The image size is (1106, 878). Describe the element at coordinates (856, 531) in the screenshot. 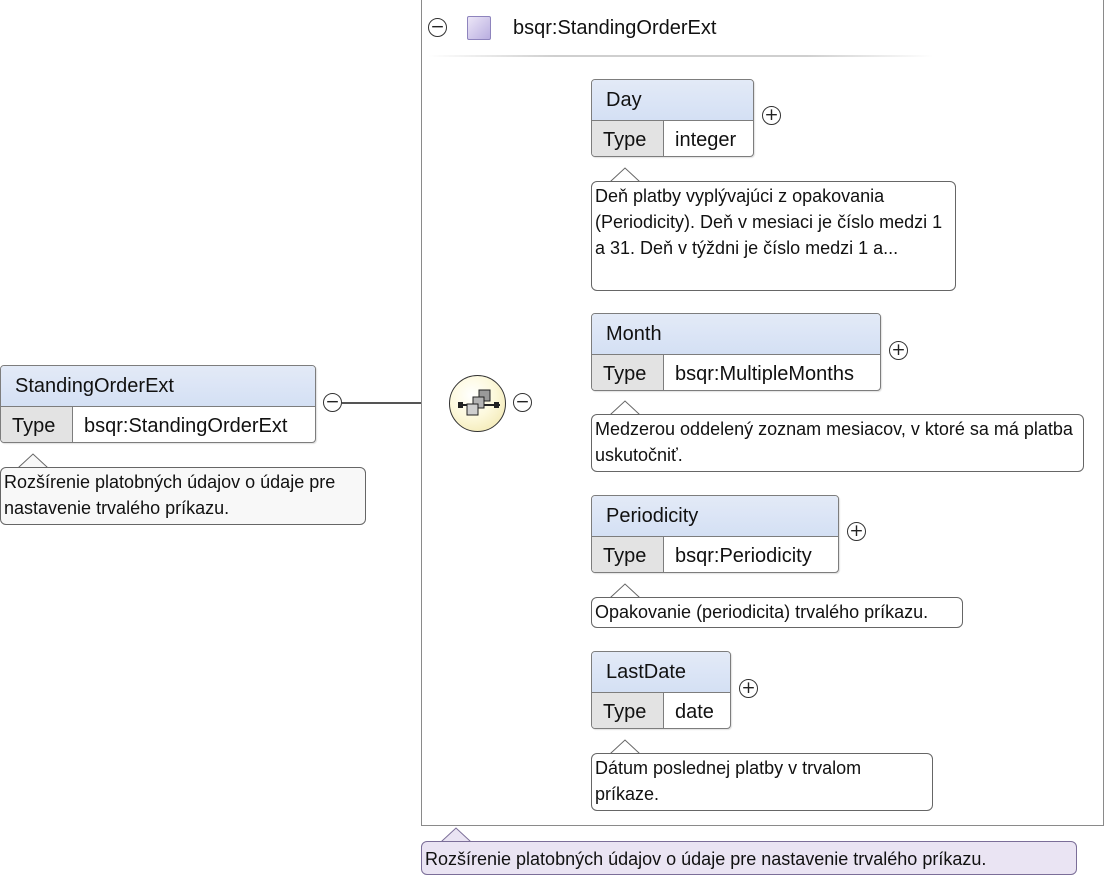

I see `periodicity-expand-icon: +` at that location.